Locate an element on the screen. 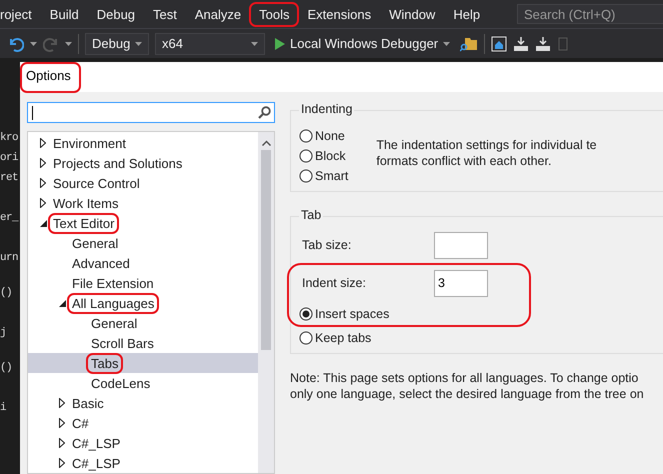 This screenshot has height=474, width=663. home-window-icon is located at coordinates (499, 44).